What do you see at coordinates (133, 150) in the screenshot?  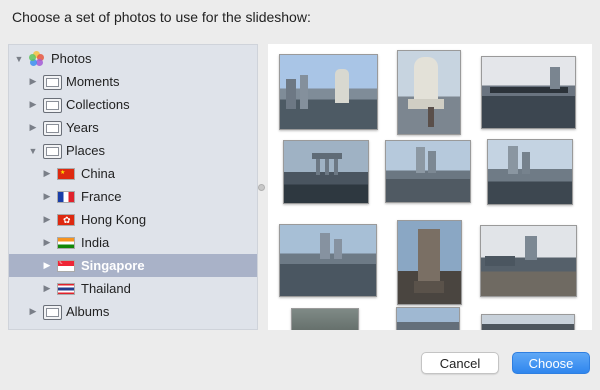 I see `sidebar-item-places: ▼ Places` at bounding box center [133, 150].